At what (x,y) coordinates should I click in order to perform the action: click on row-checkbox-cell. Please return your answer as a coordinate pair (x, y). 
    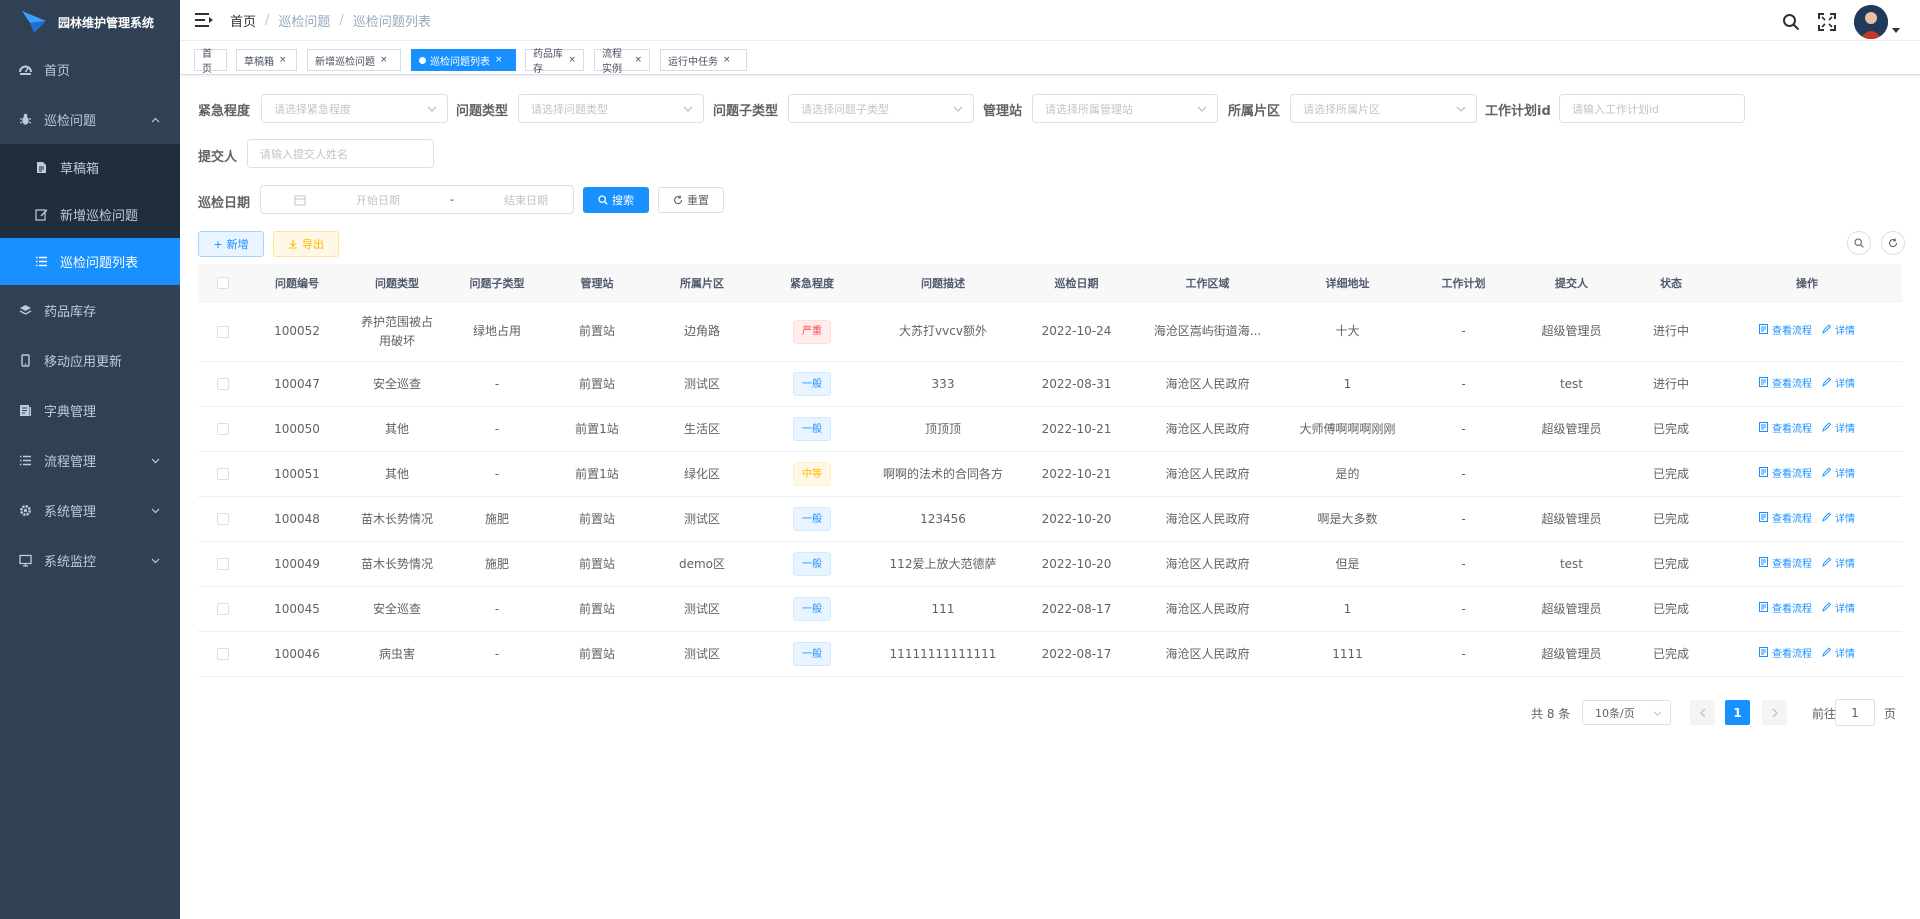
    Looking at the image, I should click on (222, 654).